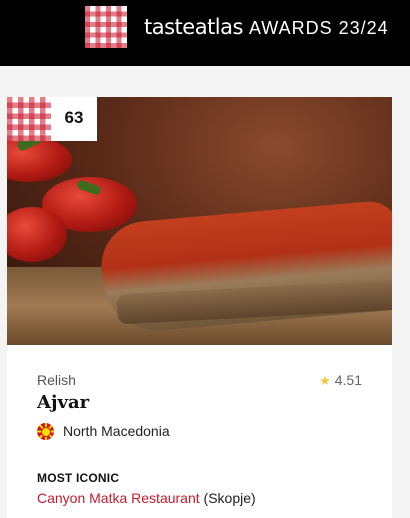  What do you see at coordinates (193, 27) in the screenshot?
I see `brand-name: tasteatlas` at bounding box center [193, 27].